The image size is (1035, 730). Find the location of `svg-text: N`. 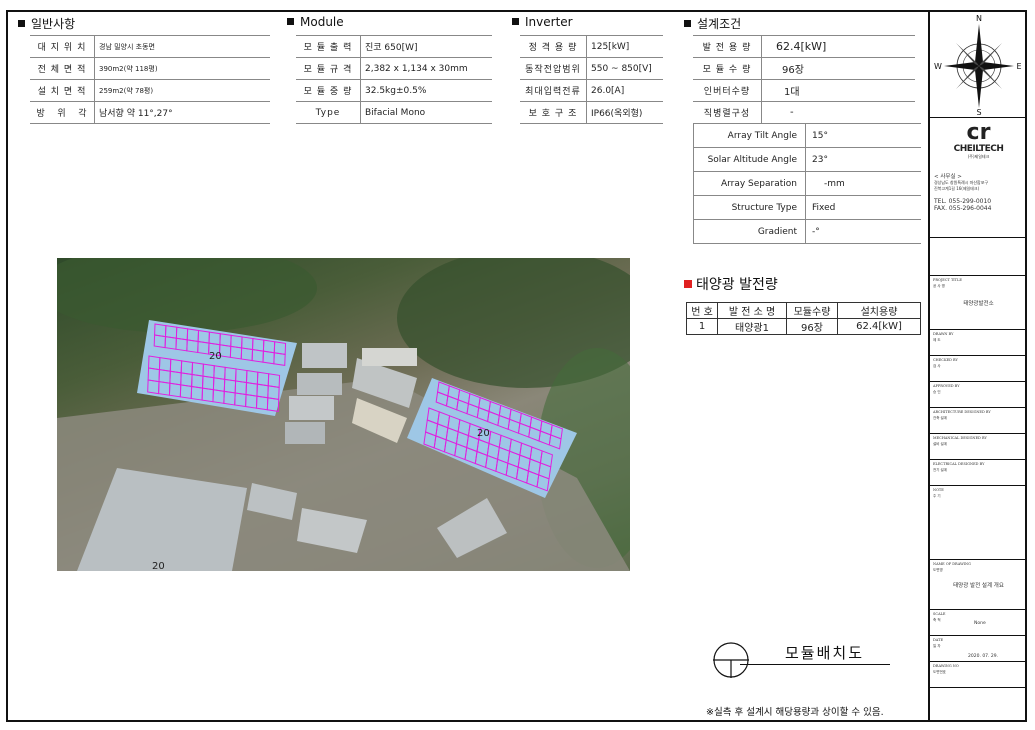

svg-text: N is located at coordinates (979, 18).